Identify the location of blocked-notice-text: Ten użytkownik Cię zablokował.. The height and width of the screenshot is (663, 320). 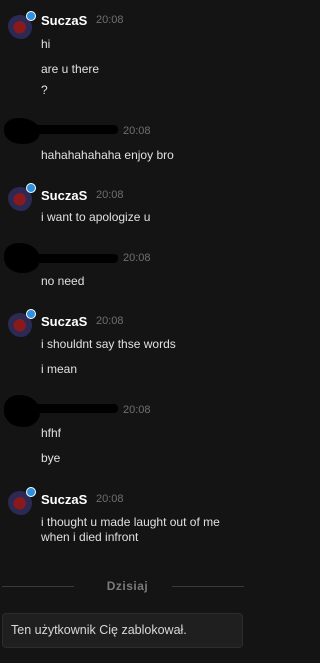
(99, 630).